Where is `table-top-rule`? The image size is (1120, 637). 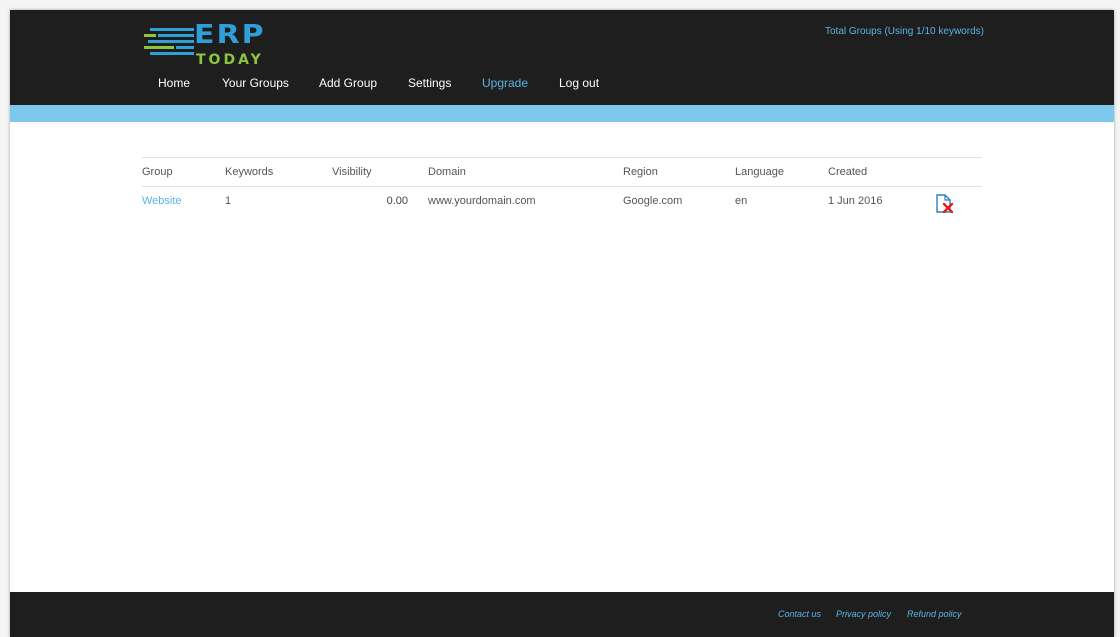
table-top-rule is located at coordinates (562, 157).